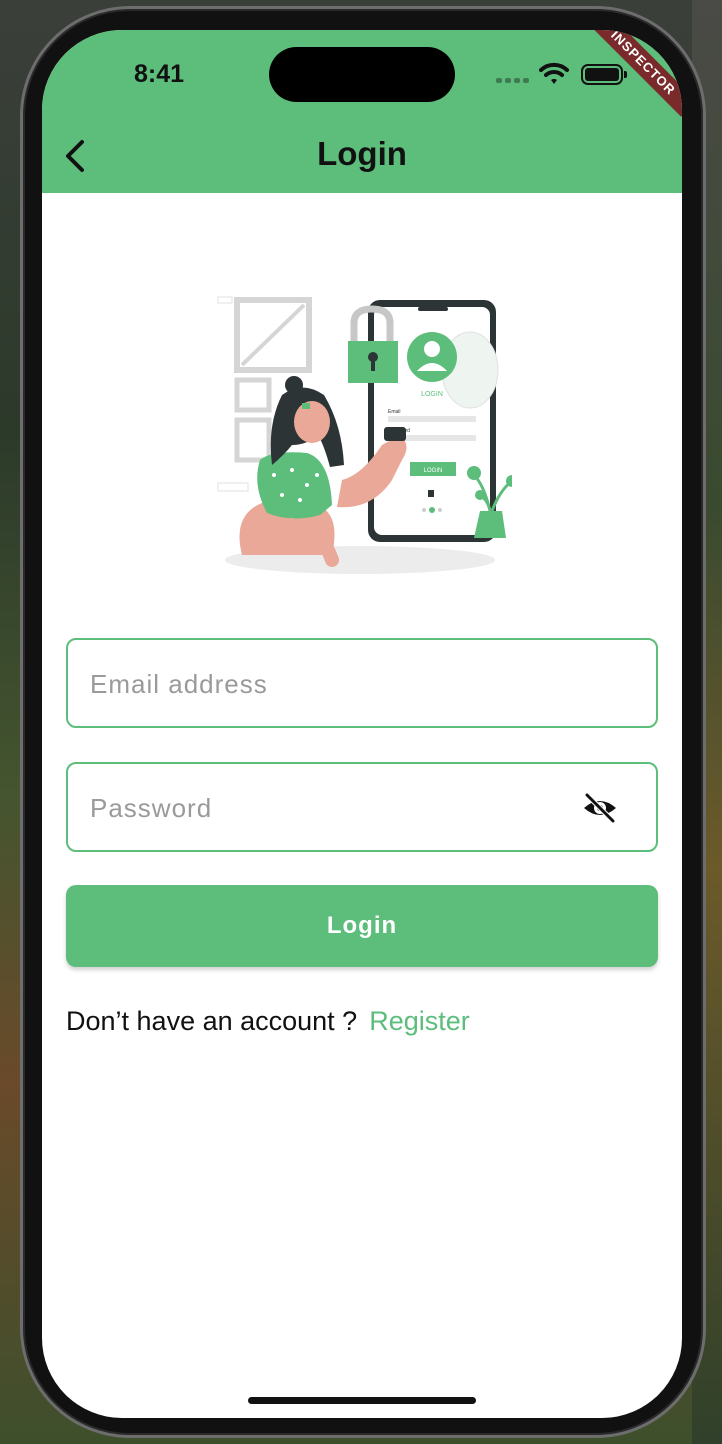 The height and width of the screenshot is (1444, 722). What do you see at coordinates (394, 412) in the screenshot?
I see `svg-text: Email` at bounding box center [394, 412].